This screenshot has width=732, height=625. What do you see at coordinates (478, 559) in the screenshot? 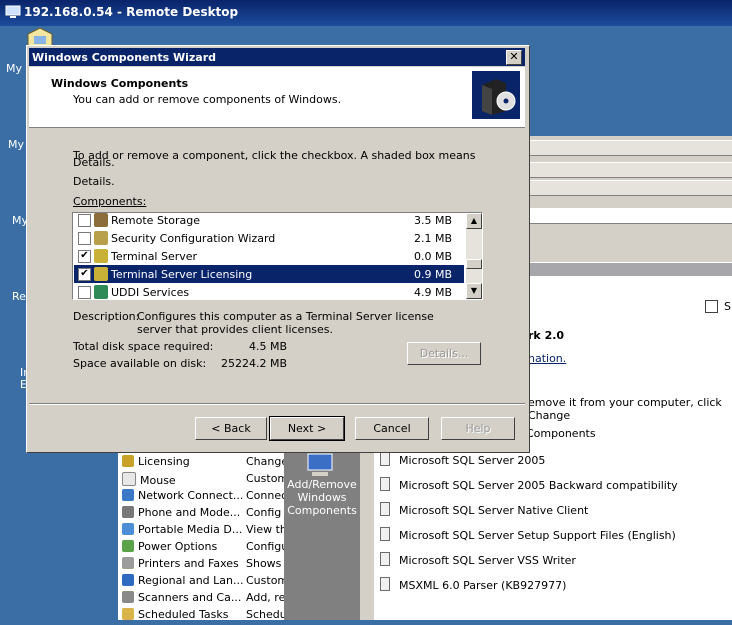
I see `list-item: Microsoft SQL Server VSS Writer` at bounding box center [478, 559].